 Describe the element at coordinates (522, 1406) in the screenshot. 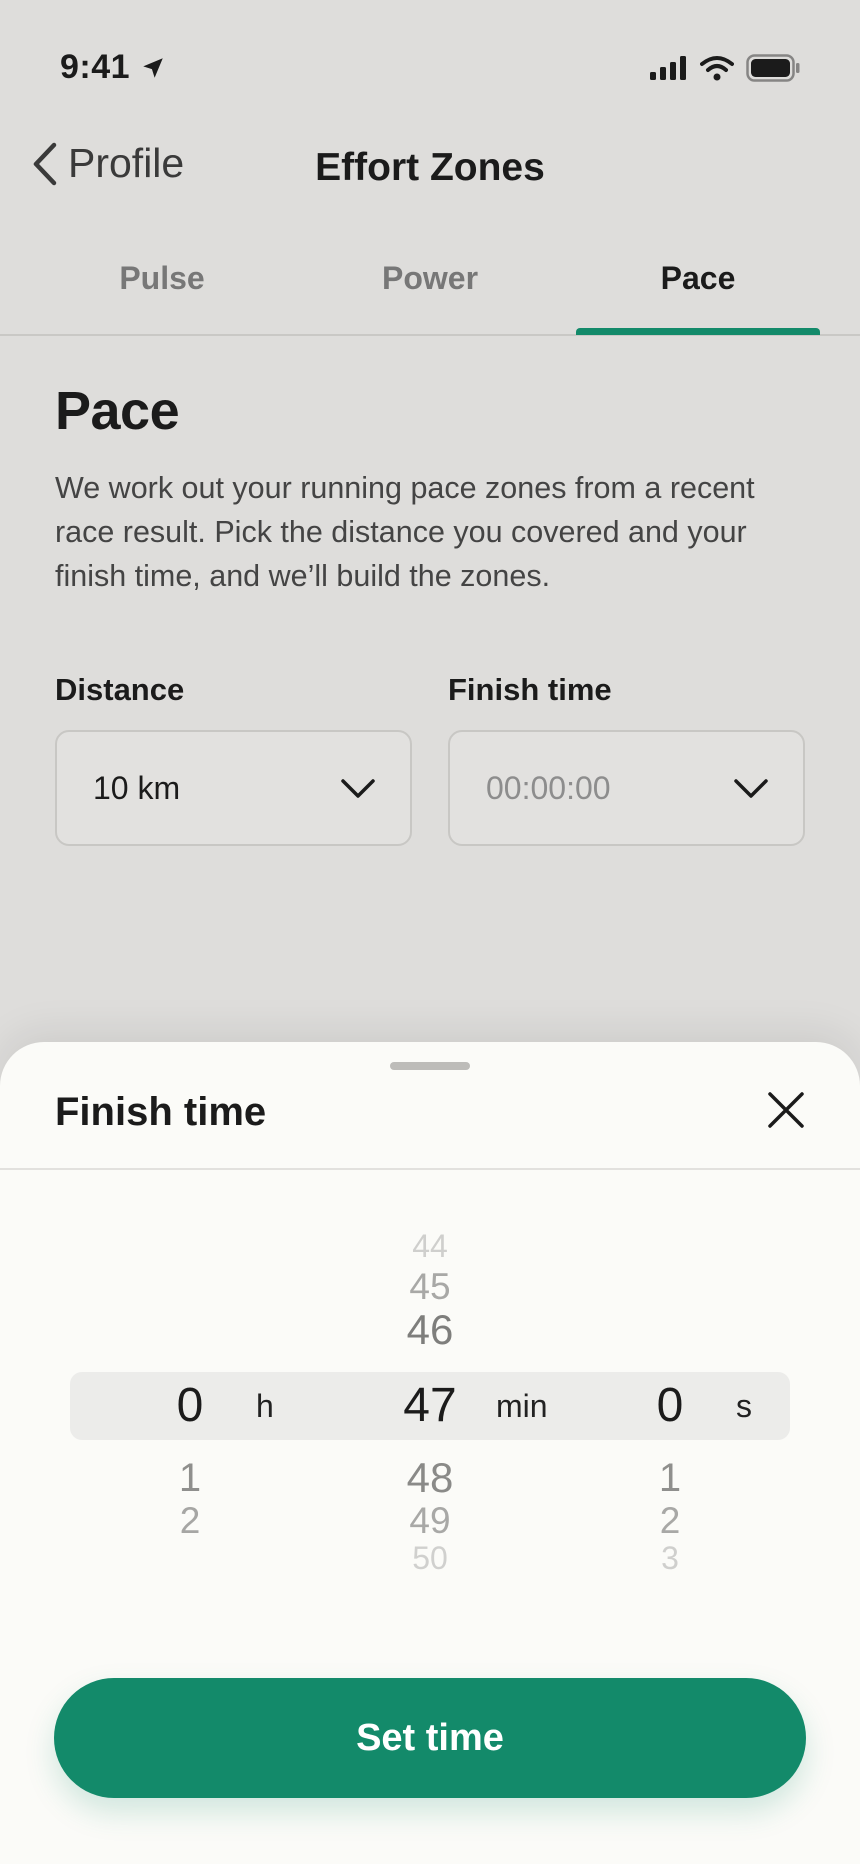

I see `minutes-unit: min` at that location.